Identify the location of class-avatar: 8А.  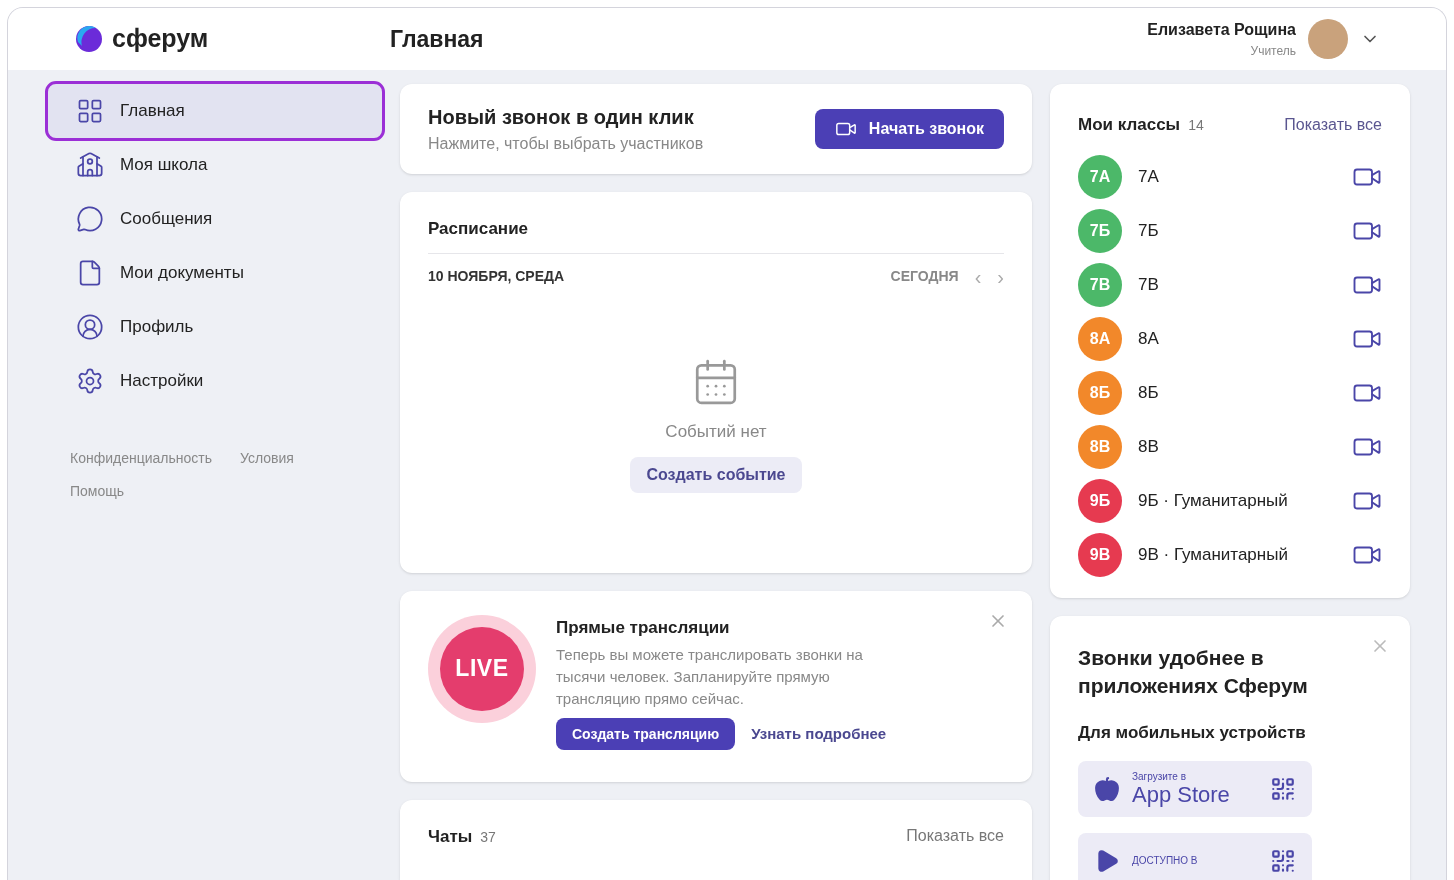
(1100, 338).